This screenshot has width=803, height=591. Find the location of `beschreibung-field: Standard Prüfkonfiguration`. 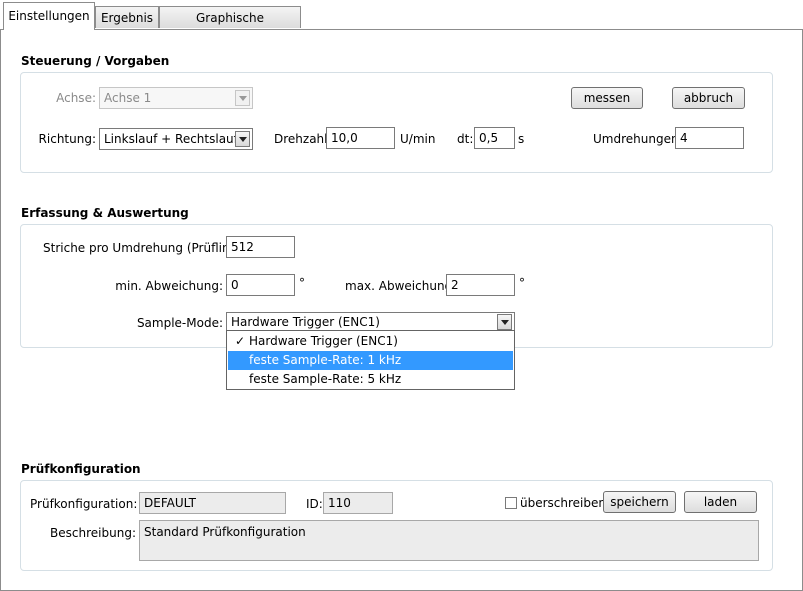

beschreibung-field: Standard Prüfkonfiguration is located at coordinates (449, 540).